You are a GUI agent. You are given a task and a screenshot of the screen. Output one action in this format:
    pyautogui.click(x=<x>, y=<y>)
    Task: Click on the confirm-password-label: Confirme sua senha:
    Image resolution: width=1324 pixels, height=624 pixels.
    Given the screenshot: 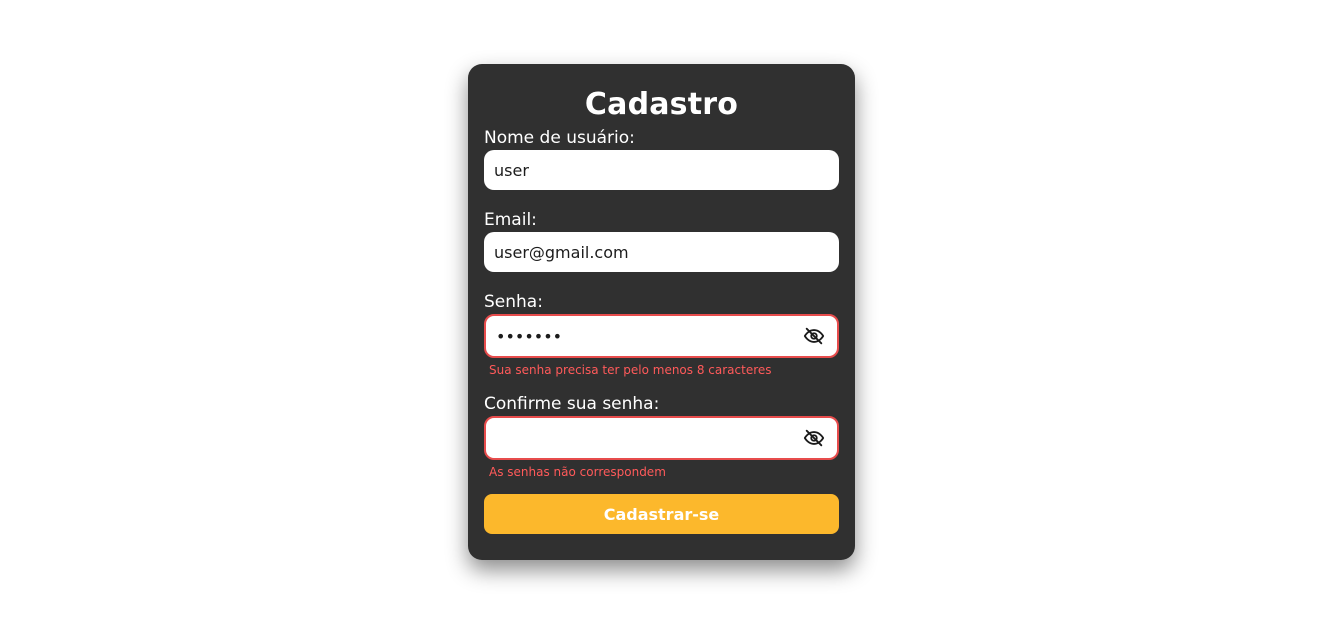 What is the action you would take?
    pyautogui.click(x=572, y=404)
    